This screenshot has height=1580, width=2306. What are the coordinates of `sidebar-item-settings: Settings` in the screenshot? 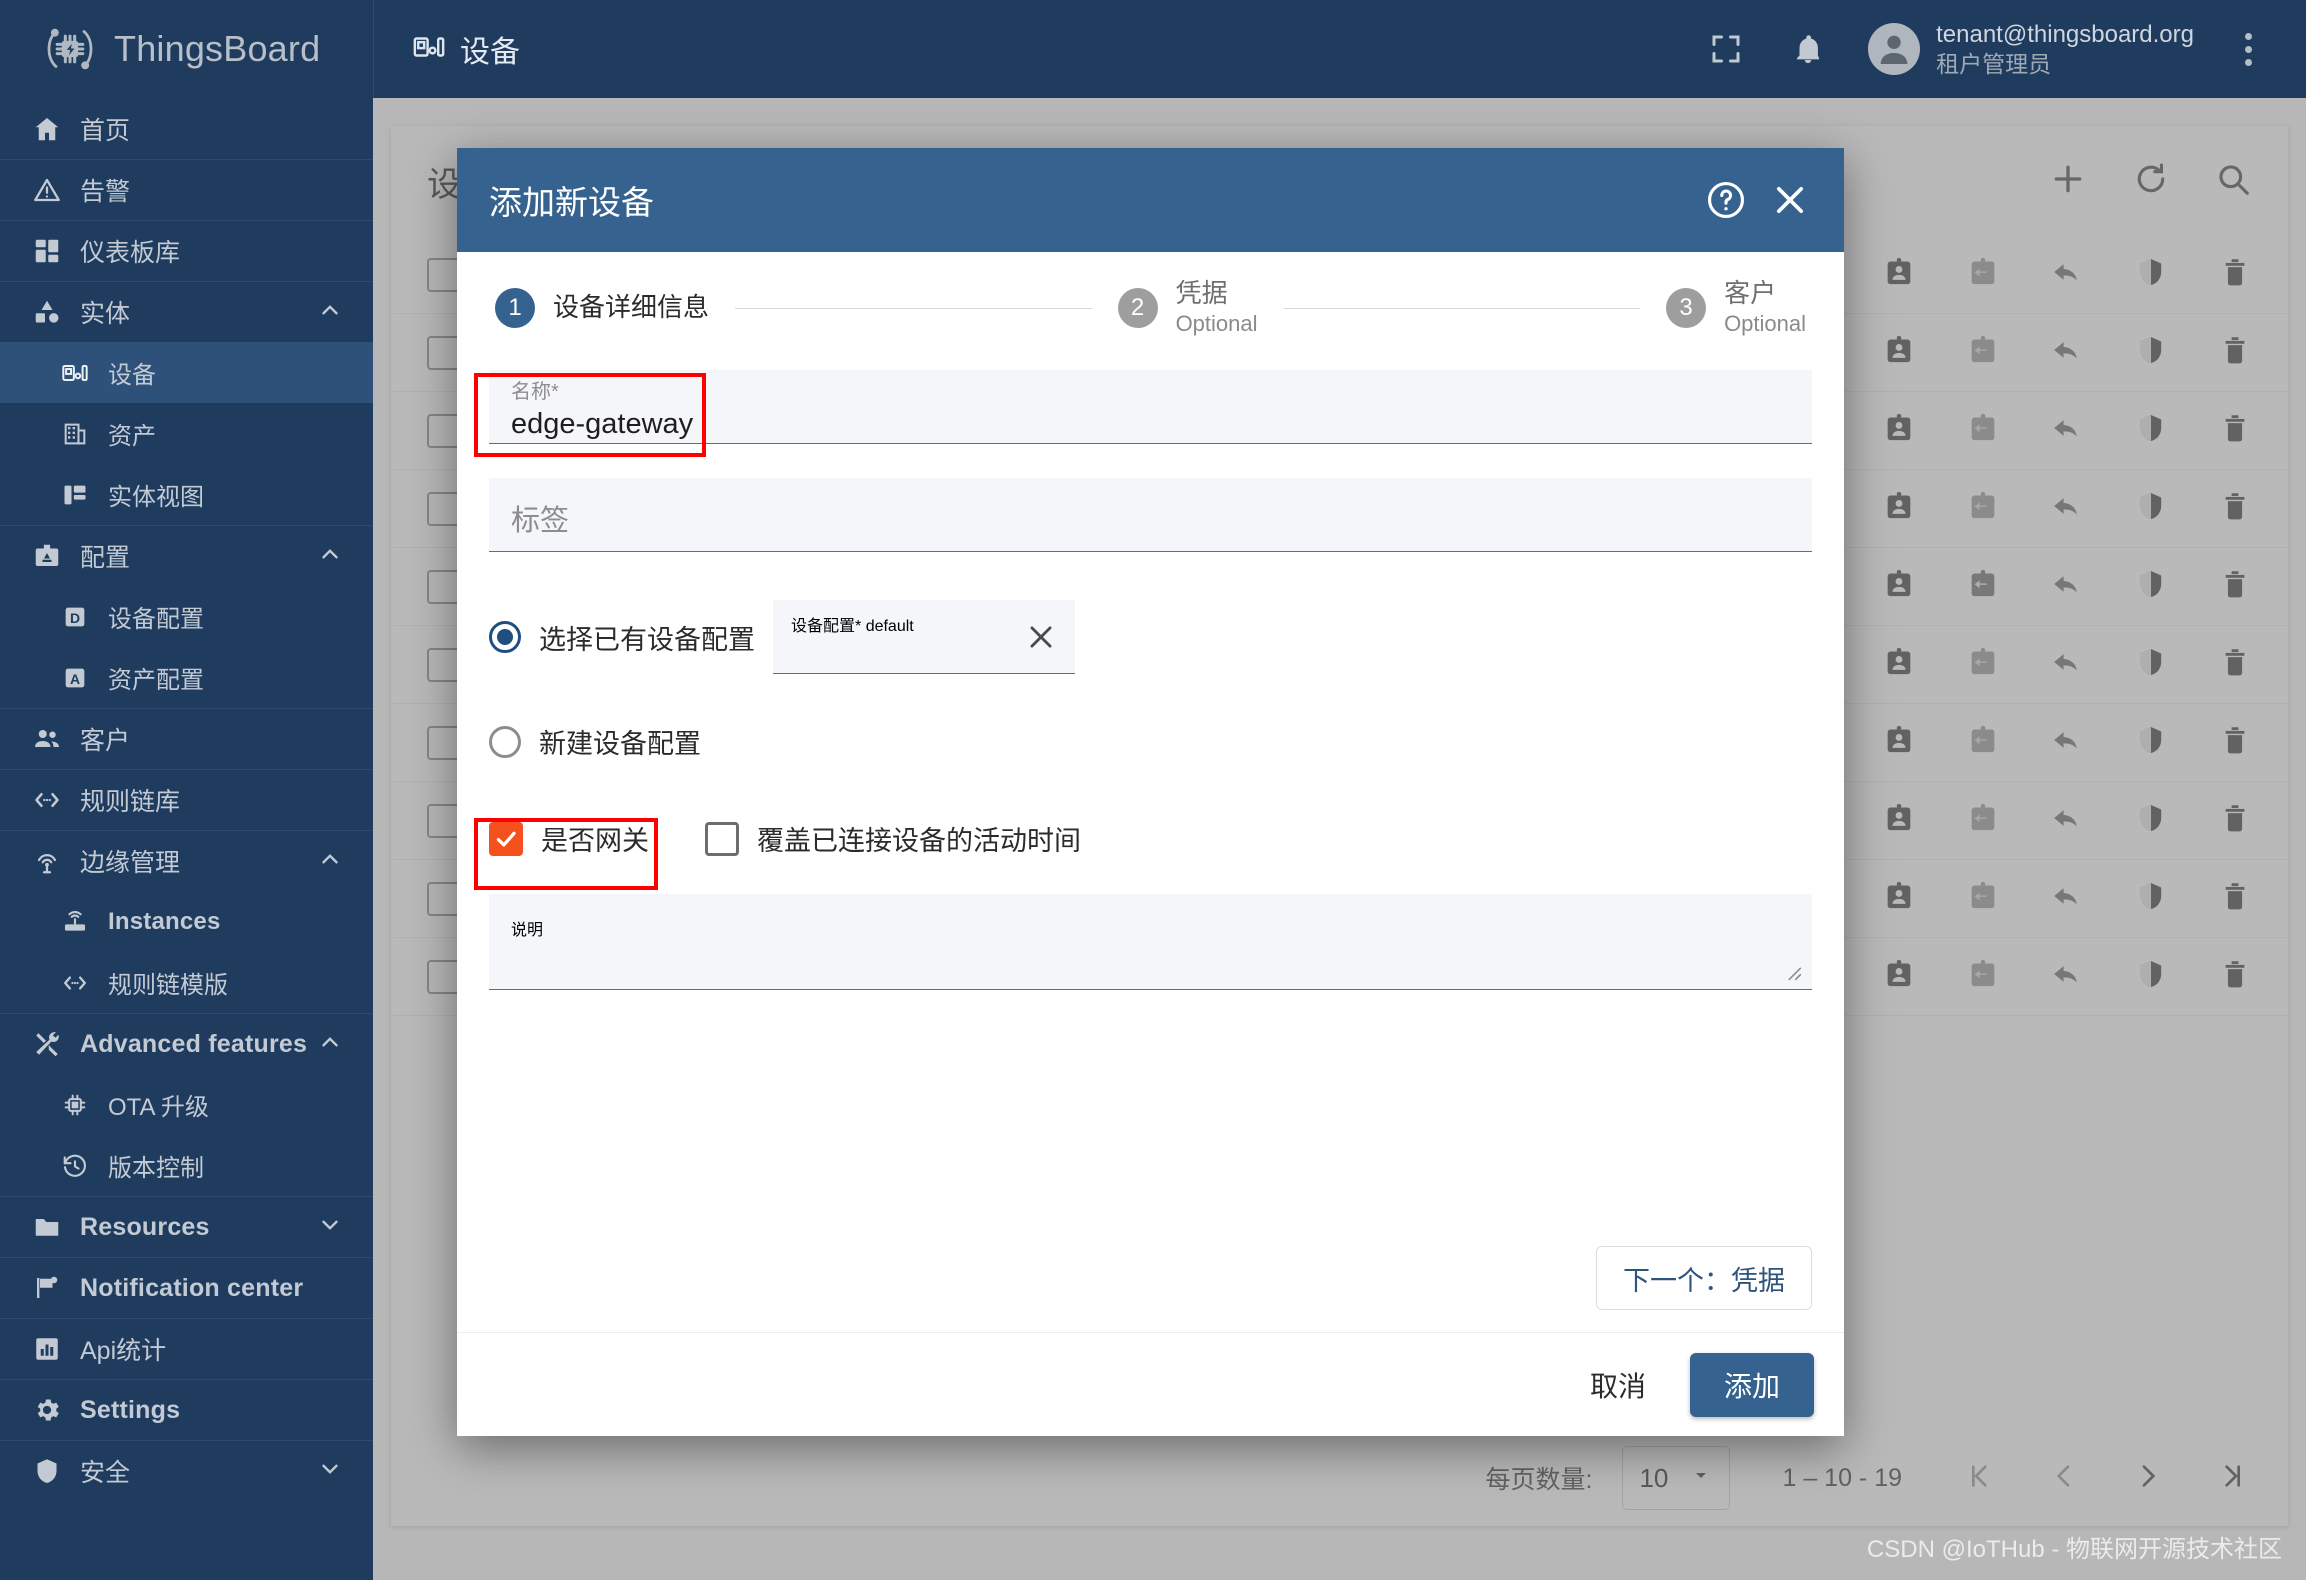 It's located at (186, 1409).